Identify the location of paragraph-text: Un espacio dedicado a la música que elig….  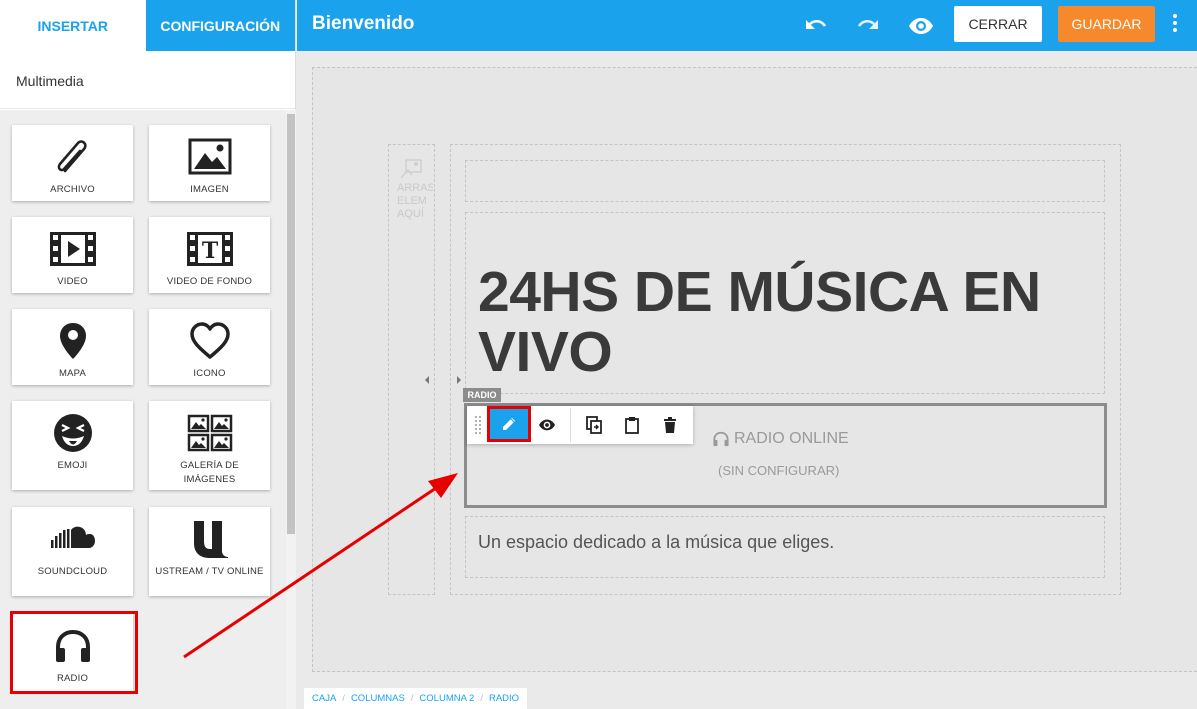
(656, 542).